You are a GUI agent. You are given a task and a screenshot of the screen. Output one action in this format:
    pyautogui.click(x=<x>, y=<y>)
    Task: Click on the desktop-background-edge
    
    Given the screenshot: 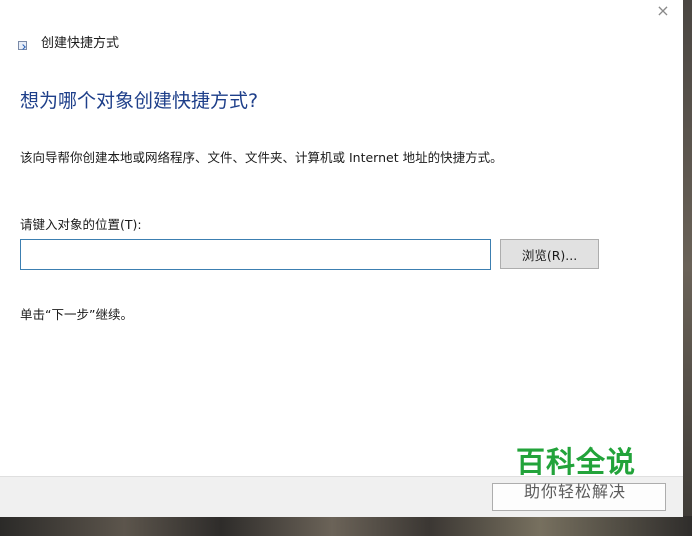 What is the action you would take?
    pyautogui.click(x=687, y=268)
    